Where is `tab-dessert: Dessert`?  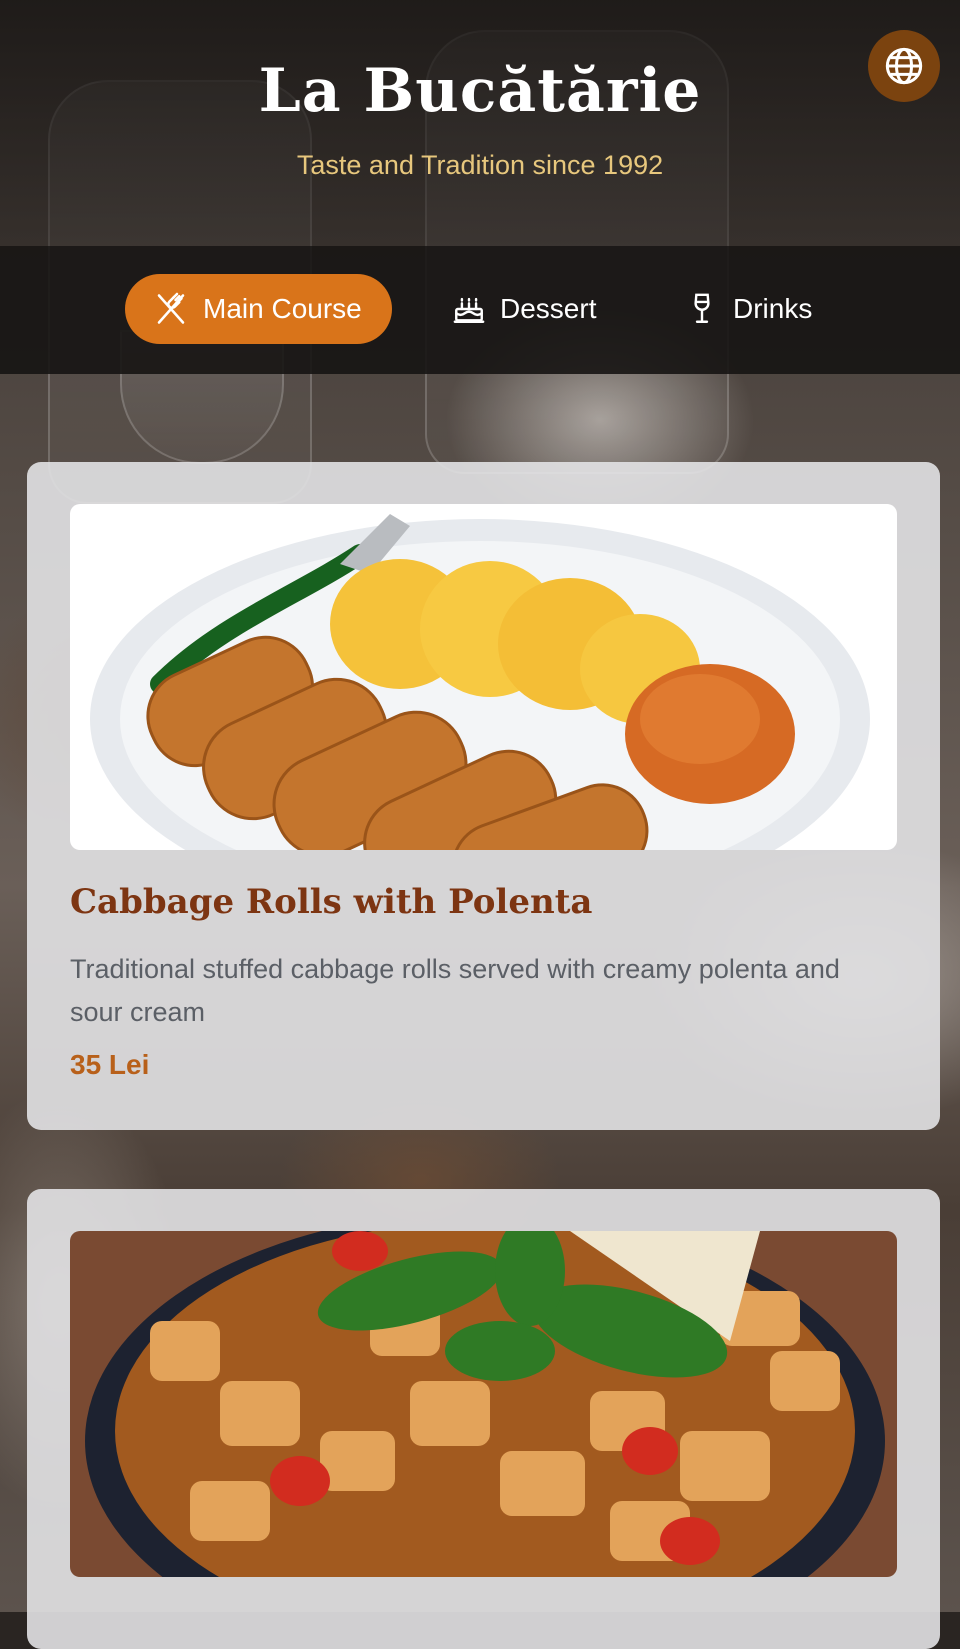 tab-dessert: Dessert is located at coordinates (537, 309).